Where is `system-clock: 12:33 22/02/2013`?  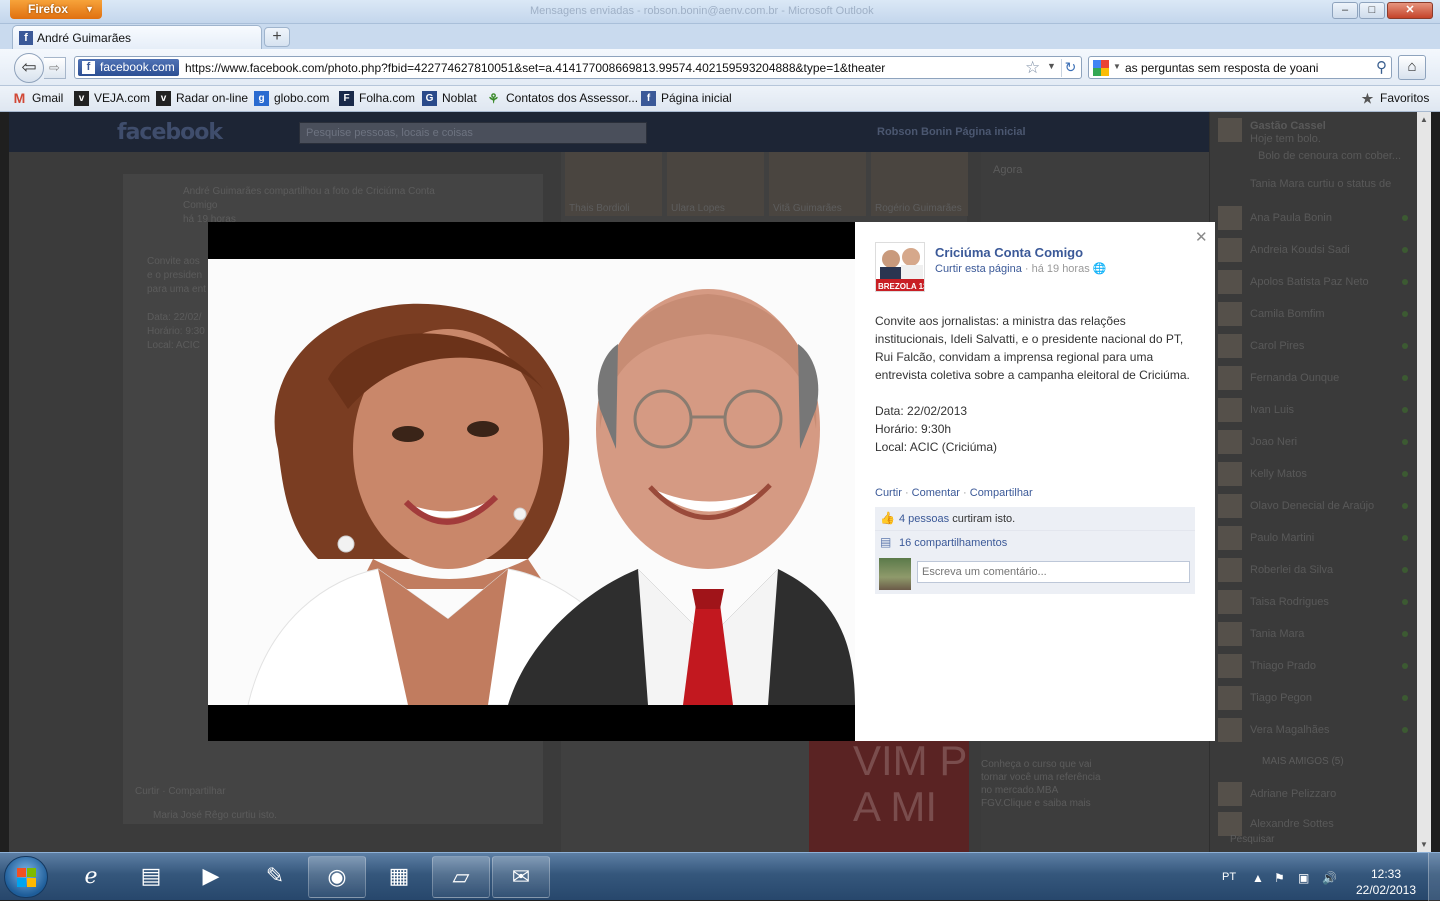 system-clock: 12:33 22/02/2013 is located at coordinates (1386, 882).